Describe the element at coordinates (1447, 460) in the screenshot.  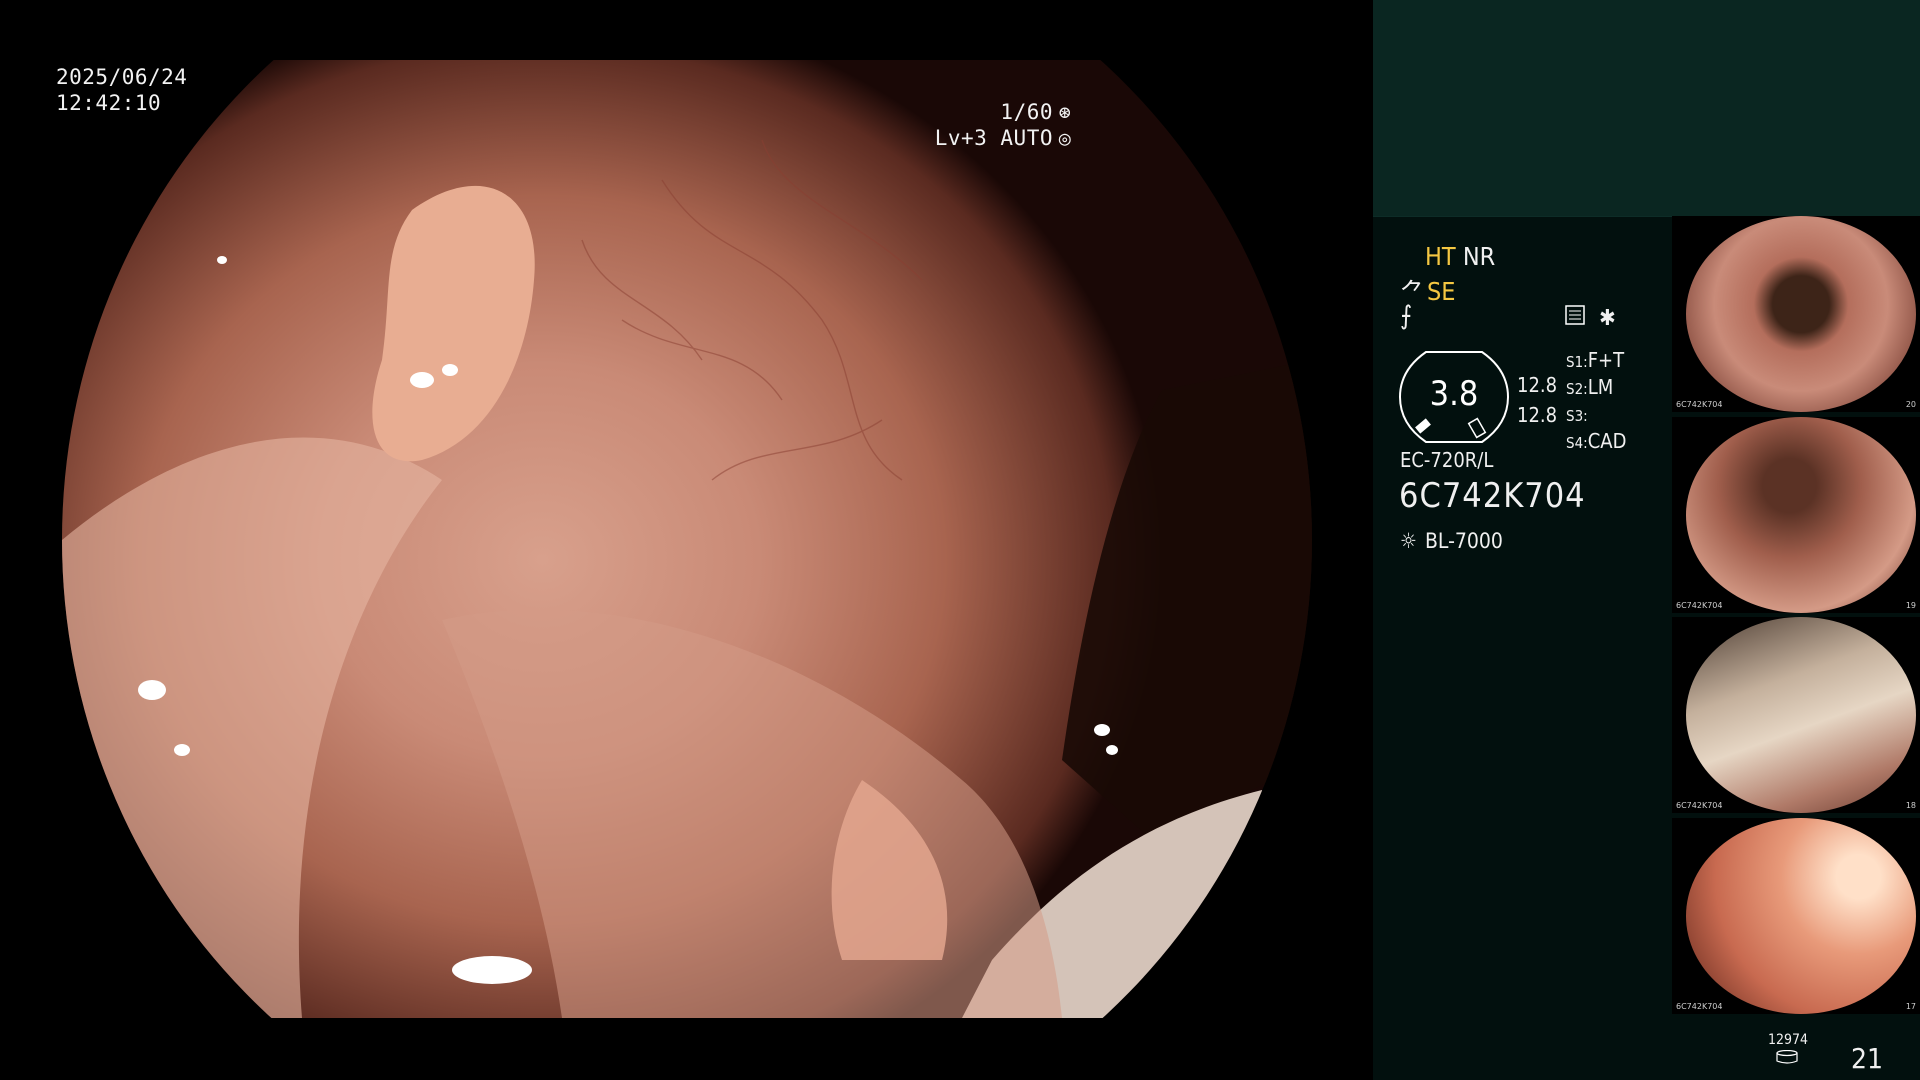
I see `scope-model: EC-720R/L` at that location.